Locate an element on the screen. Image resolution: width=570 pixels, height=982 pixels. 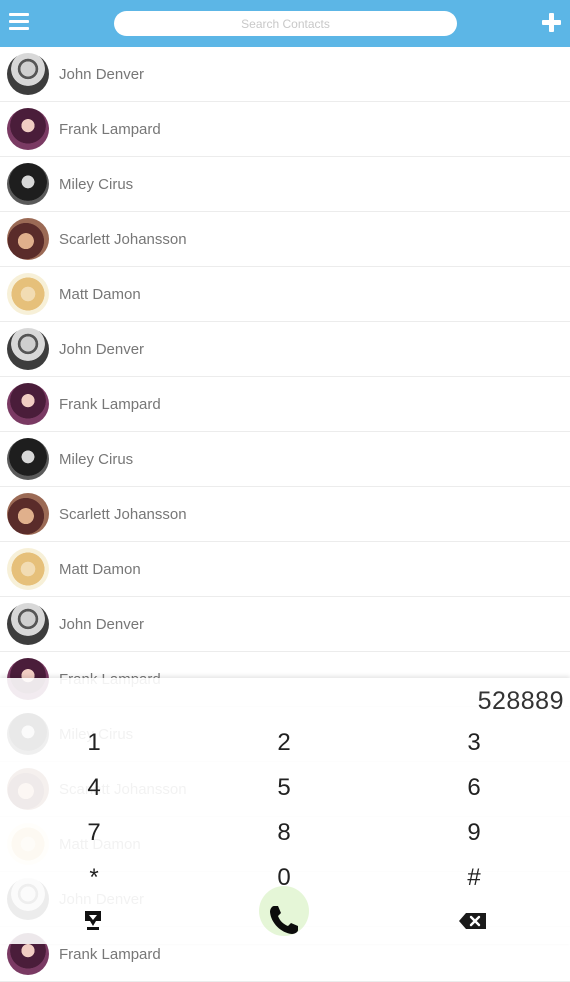
call-button is located at coordinates (284, 913).